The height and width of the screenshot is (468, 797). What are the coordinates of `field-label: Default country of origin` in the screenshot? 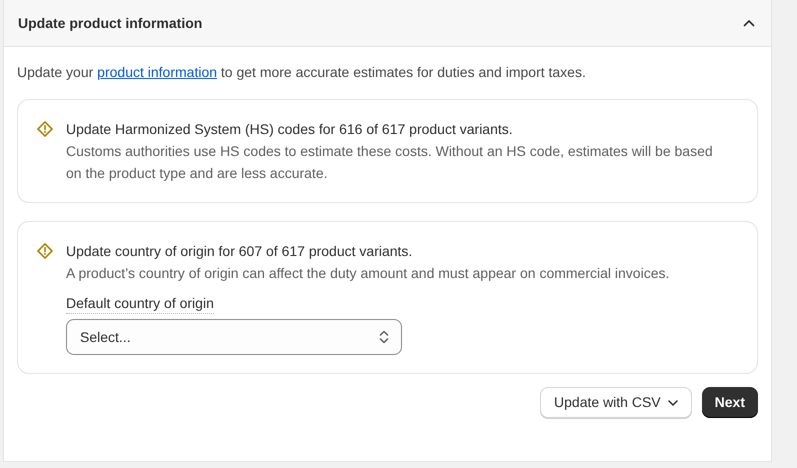 It's located at (140, 303).